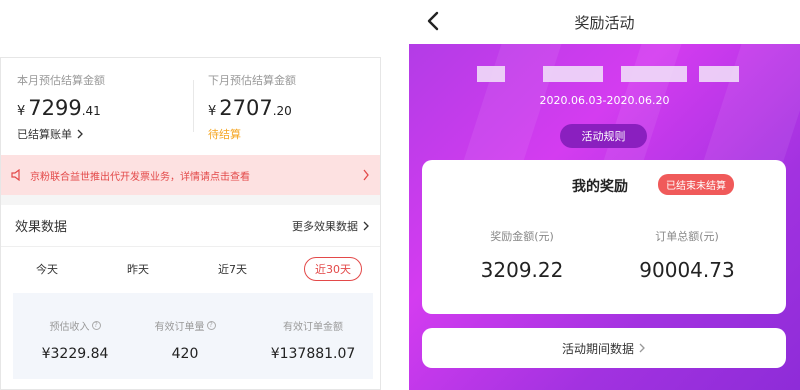 The height and width of the screenshot is (390, 800). Describe the element at coordinates (333, 269) in the screenshot. I see `tab-last-30-days: 近30天` at that location.